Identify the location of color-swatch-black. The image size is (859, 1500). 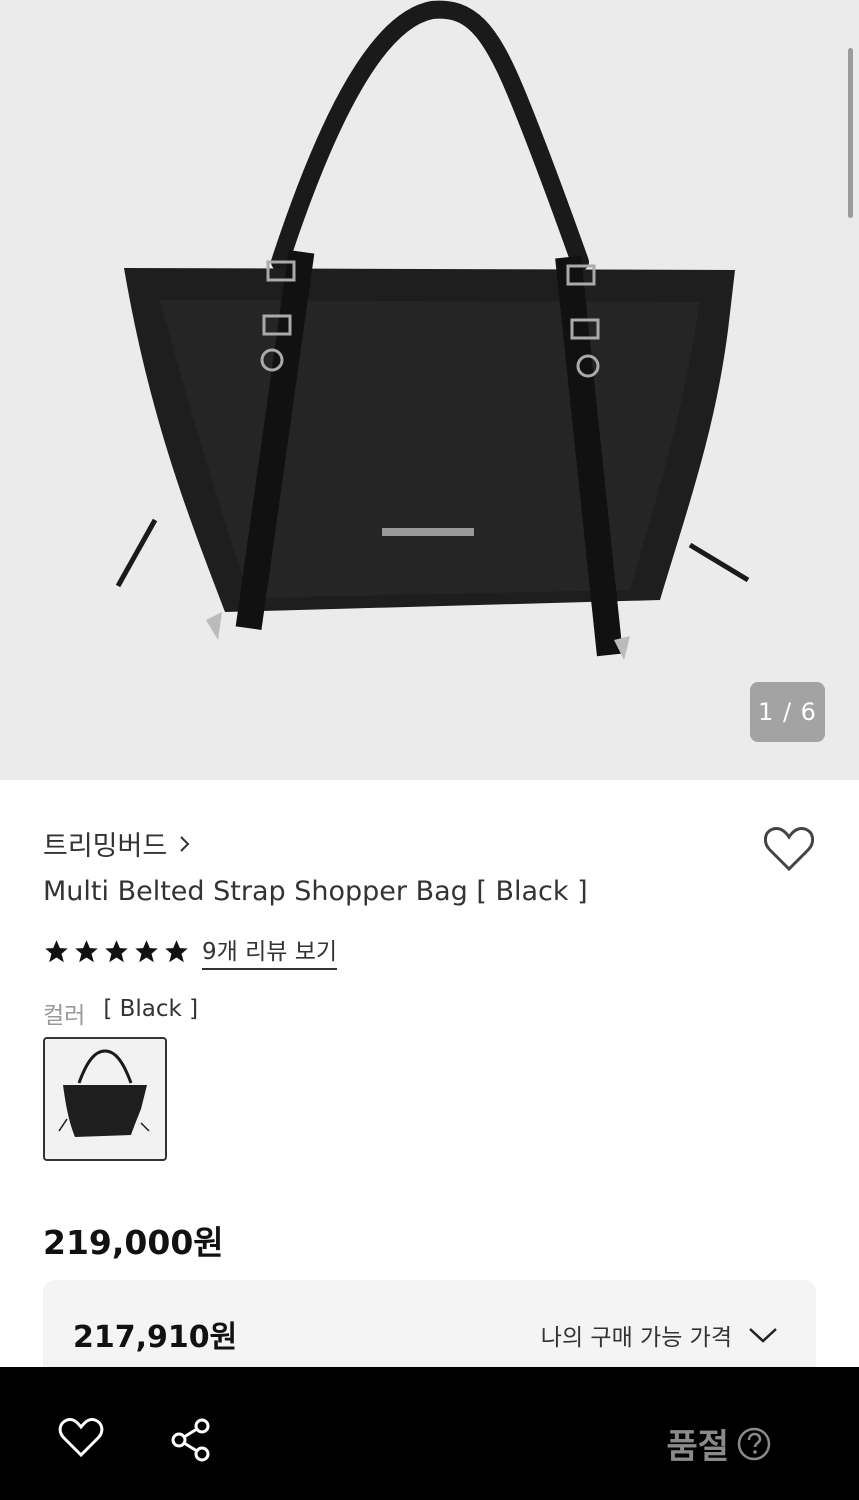
(105, 1099).